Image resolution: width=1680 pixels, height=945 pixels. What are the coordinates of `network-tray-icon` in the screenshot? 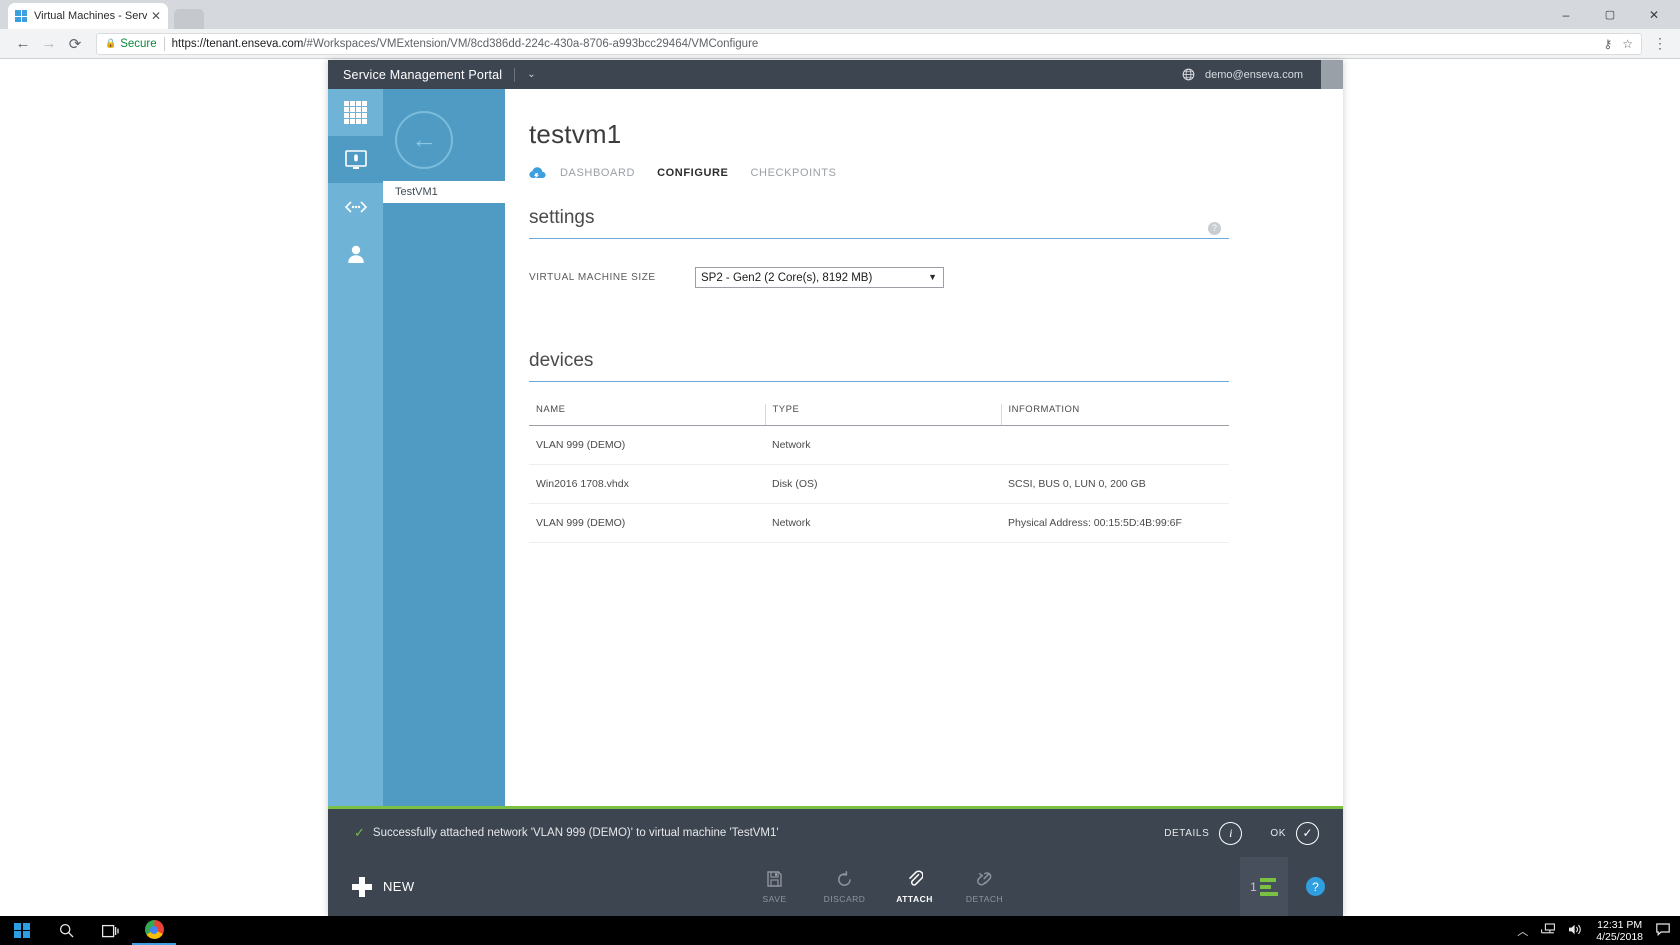 It's located at (1548, 930).